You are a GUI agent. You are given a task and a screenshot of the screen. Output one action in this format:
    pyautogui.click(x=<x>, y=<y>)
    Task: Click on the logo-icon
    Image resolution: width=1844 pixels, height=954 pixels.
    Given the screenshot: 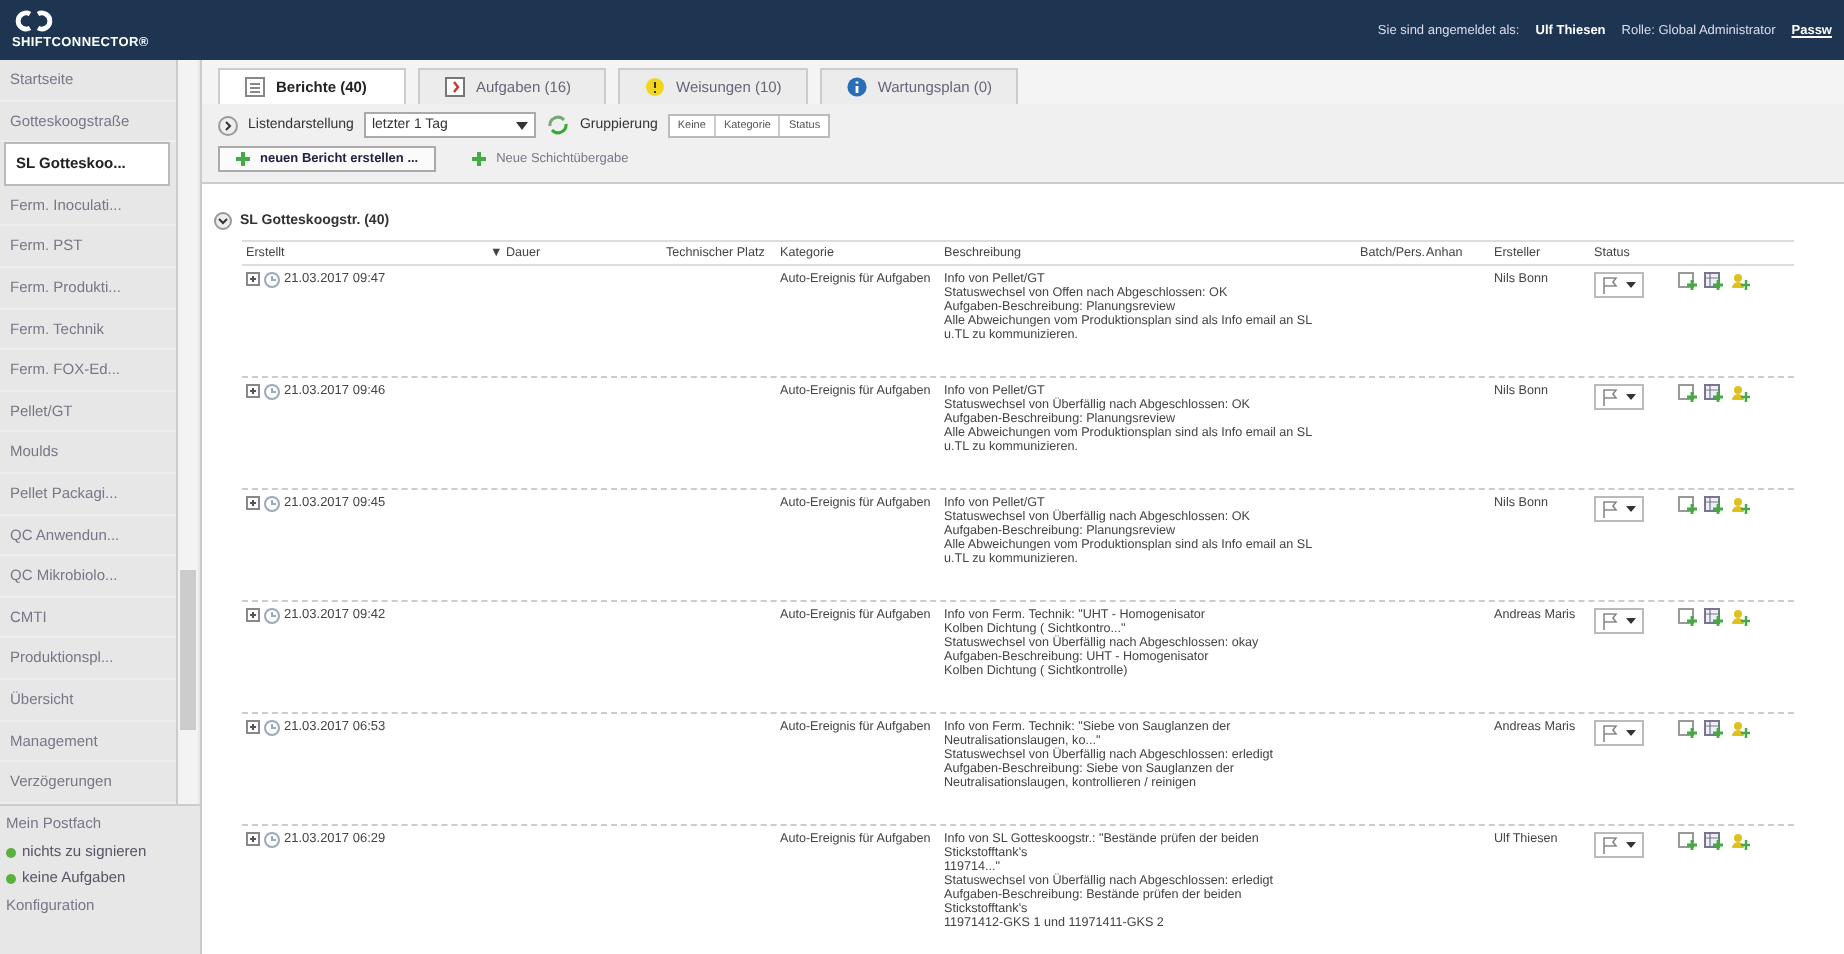 What is the action you would take?
    pyautogui.click(x=34, y=21)
    